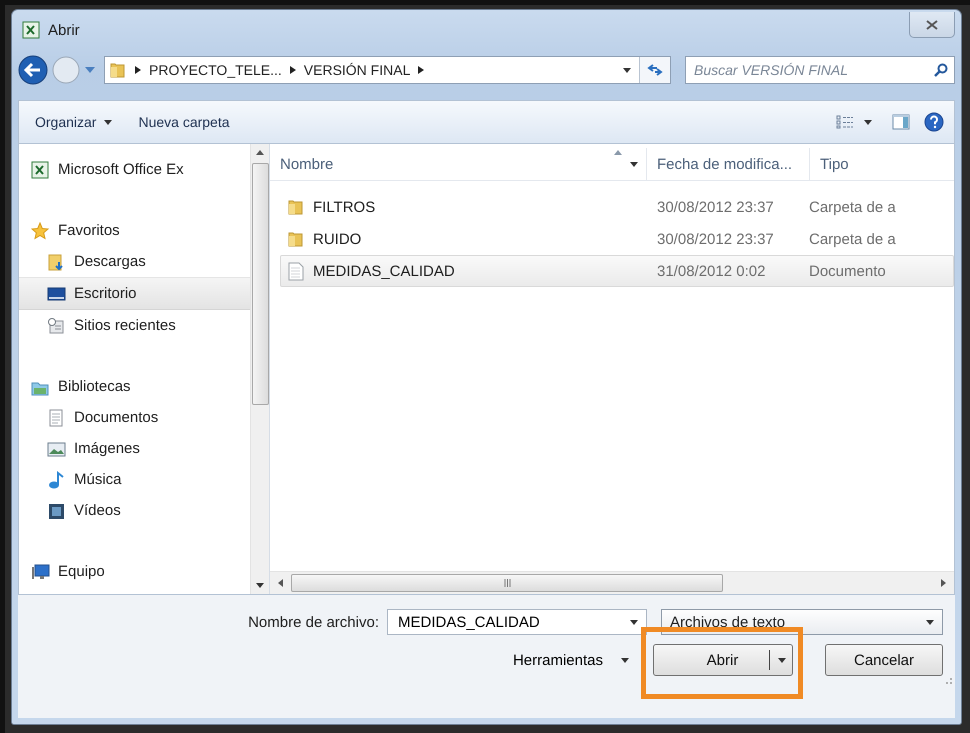 The height and width of the screenshot is (733, 970). I want to click on close-button, so click(932, 25).